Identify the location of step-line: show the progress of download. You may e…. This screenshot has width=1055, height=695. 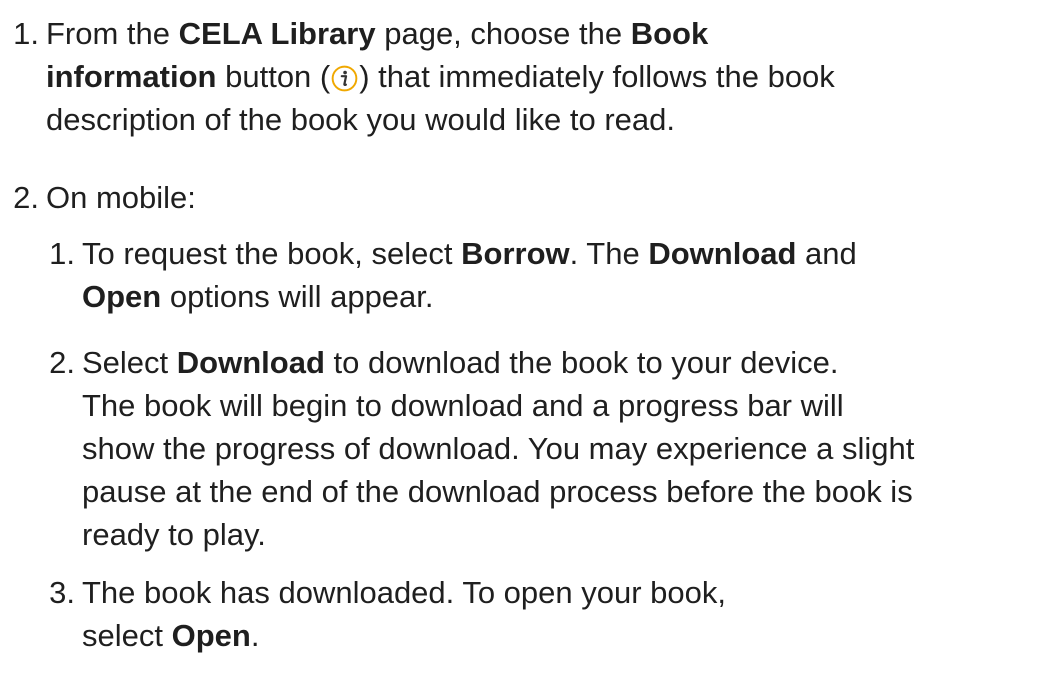
(498, 448).